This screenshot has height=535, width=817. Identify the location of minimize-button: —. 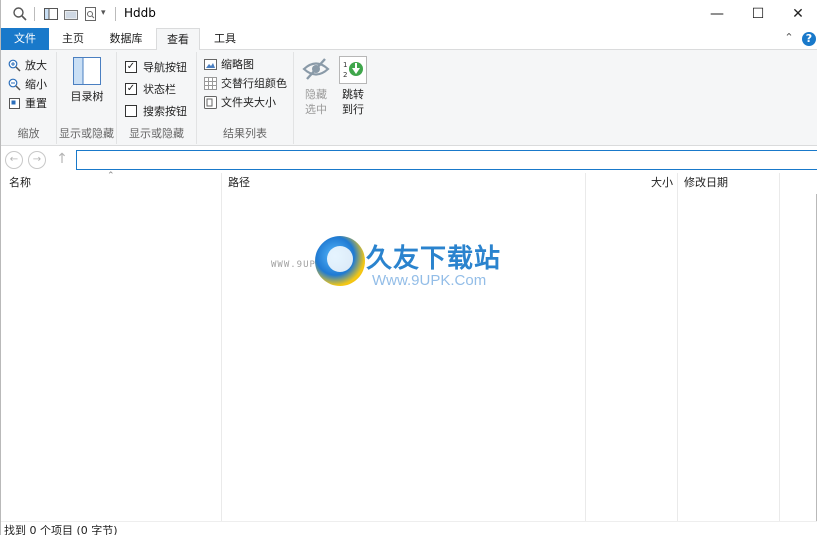
(717, 14).